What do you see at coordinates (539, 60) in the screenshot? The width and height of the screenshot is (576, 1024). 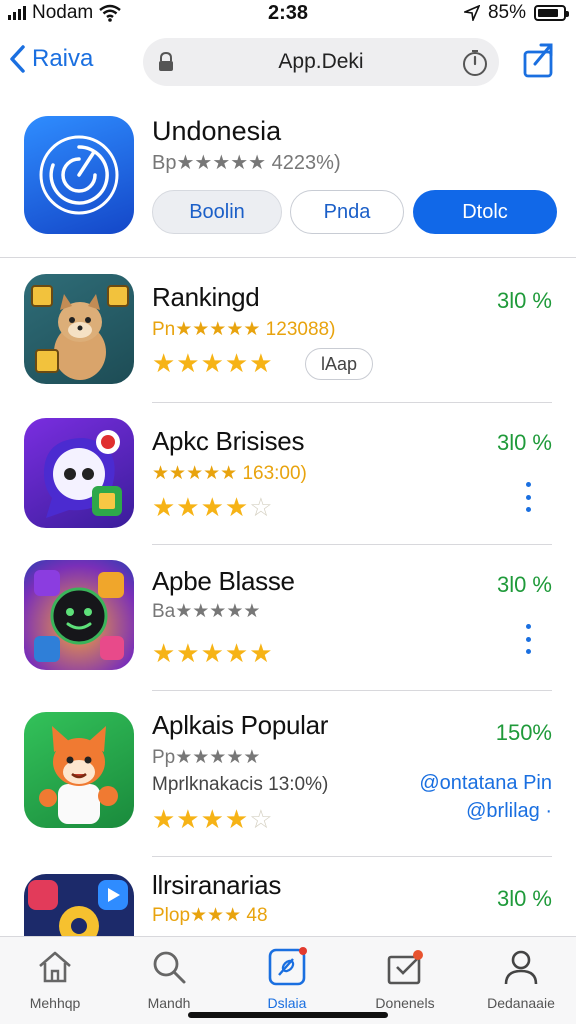 I see `share-icon` at bounding box center [539, 60].